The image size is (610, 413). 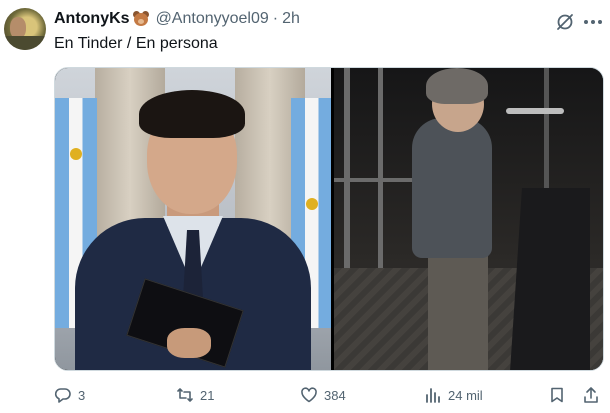 I want to click on bookmark-icon, so click(x=557, y=395).